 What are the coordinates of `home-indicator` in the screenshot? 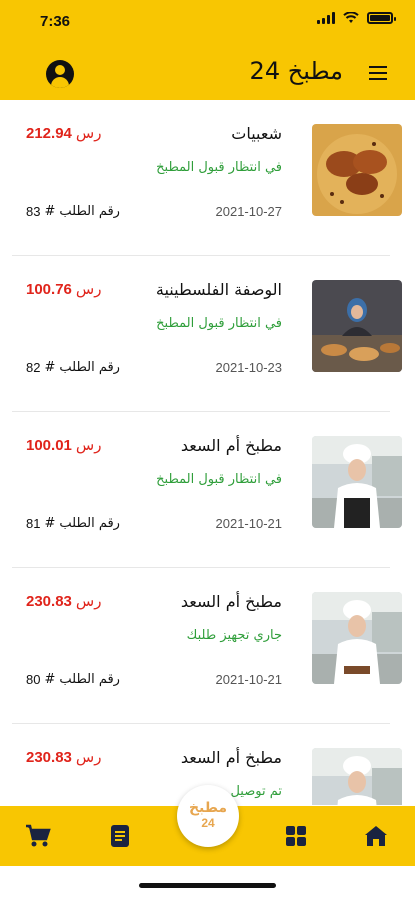 It's located at (207, 885).